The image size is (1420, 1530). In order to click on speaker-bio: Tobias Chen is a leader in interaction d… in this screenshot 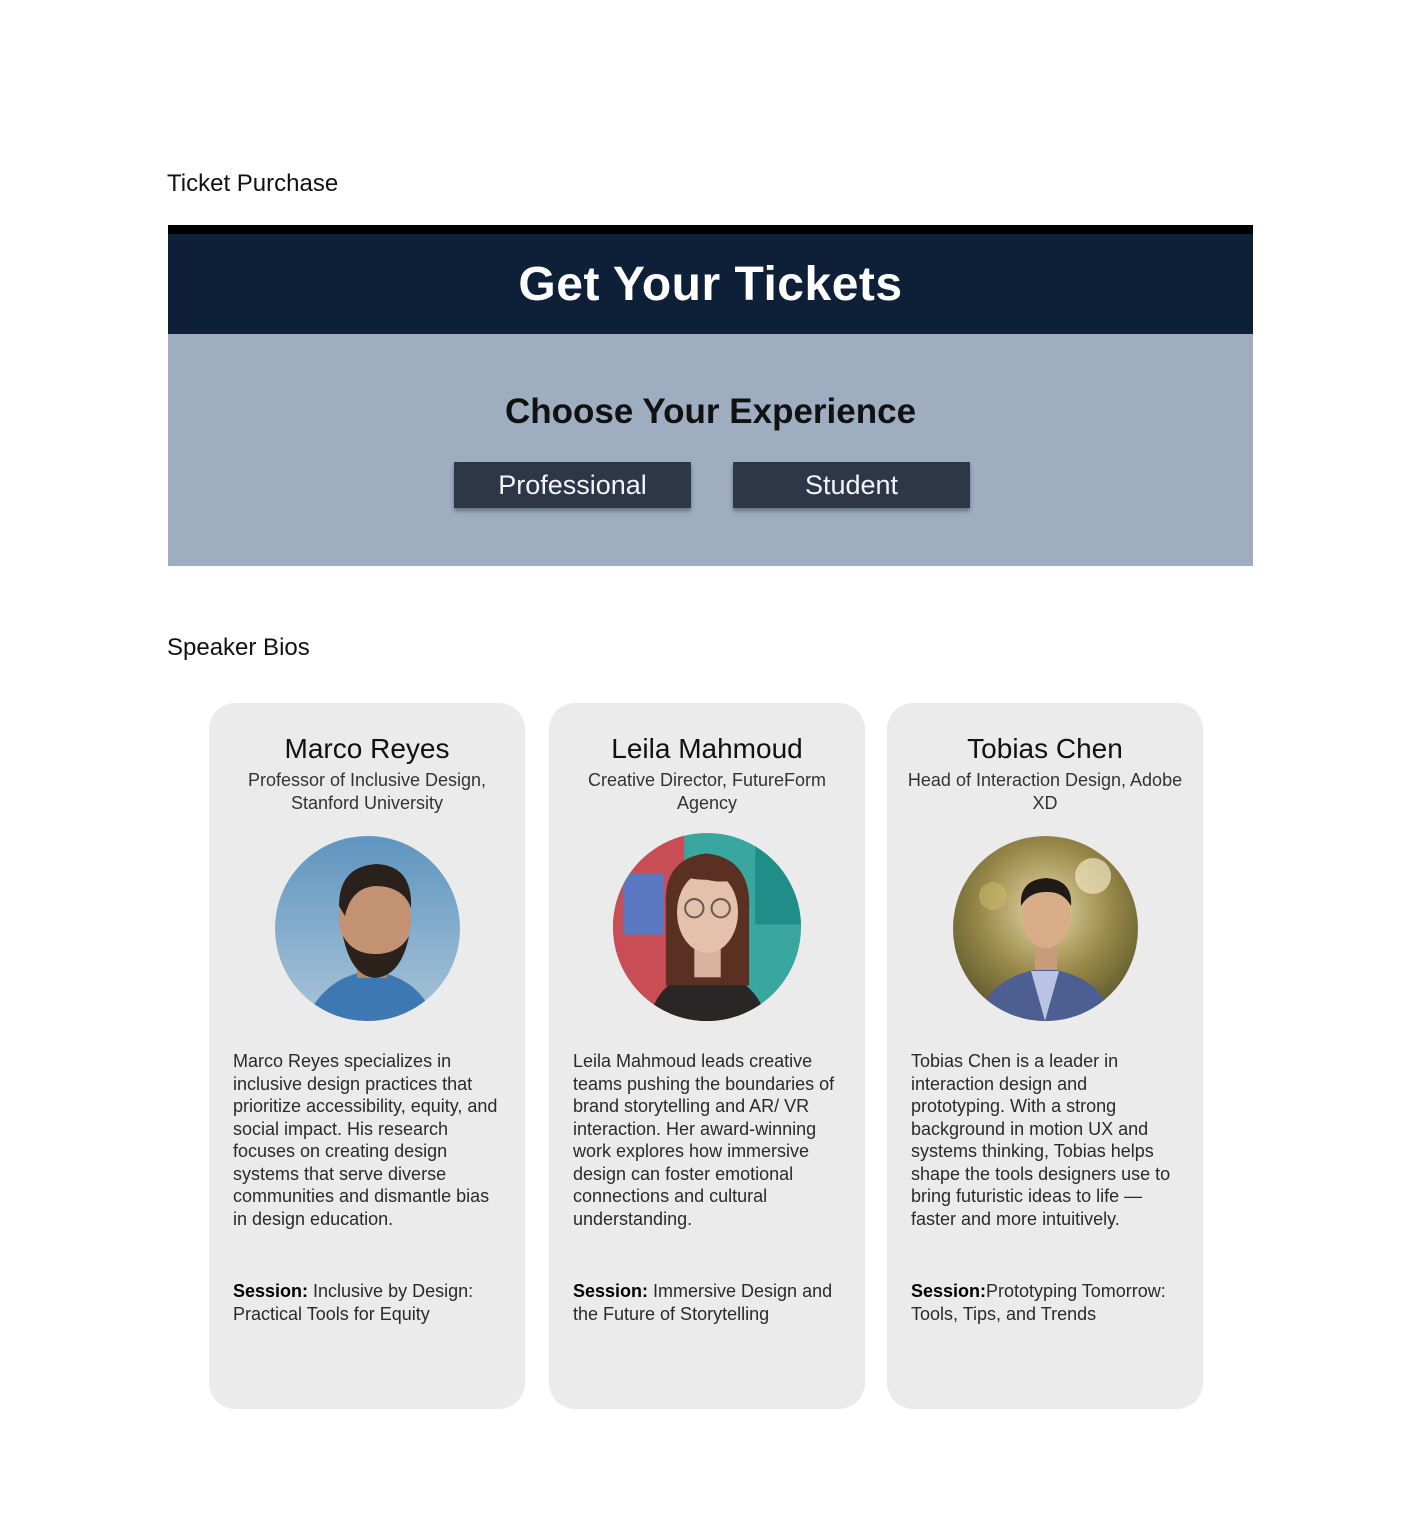, I will do `click(1041, 1140)`.